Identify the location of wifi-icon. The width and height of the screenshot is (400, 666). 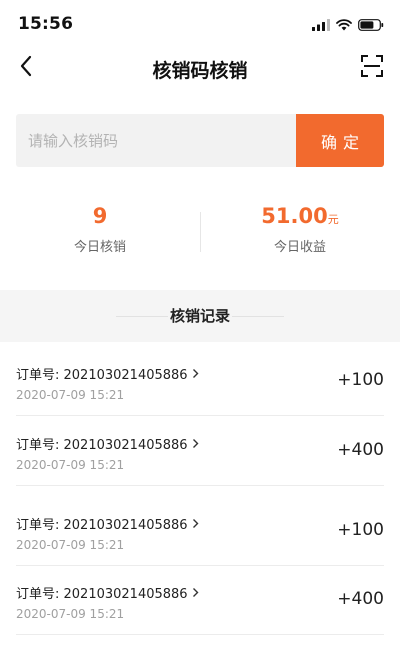
(344, 25).